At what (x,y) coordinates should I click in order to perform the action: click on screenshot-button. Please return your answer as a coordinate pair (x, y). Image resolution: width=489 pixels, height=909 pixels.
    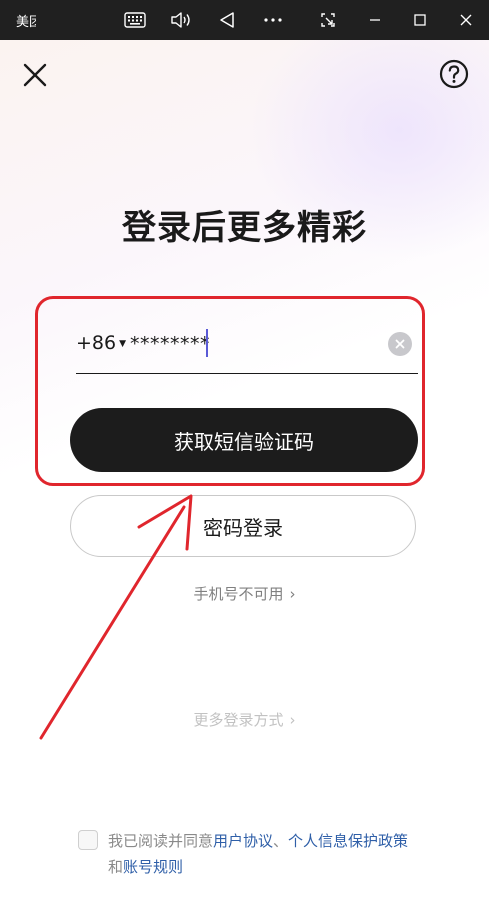
    Looking at the image, I should click on (328, 20).